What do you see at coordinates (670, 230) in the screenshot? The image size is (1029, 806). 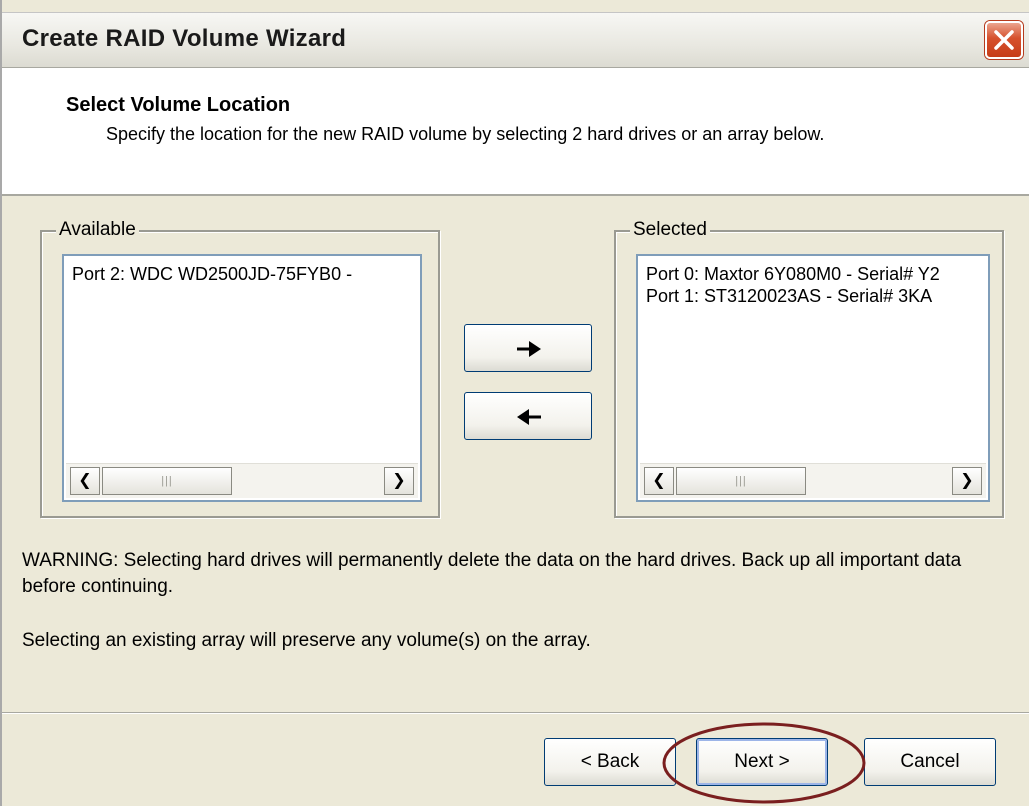 I see `selected-legend: Selected` at bounding box center [670, 230].